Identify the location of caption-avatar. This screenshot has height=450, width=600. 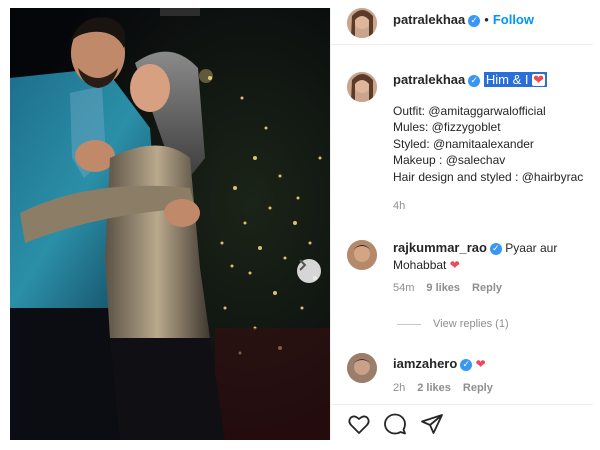
(362, 87).